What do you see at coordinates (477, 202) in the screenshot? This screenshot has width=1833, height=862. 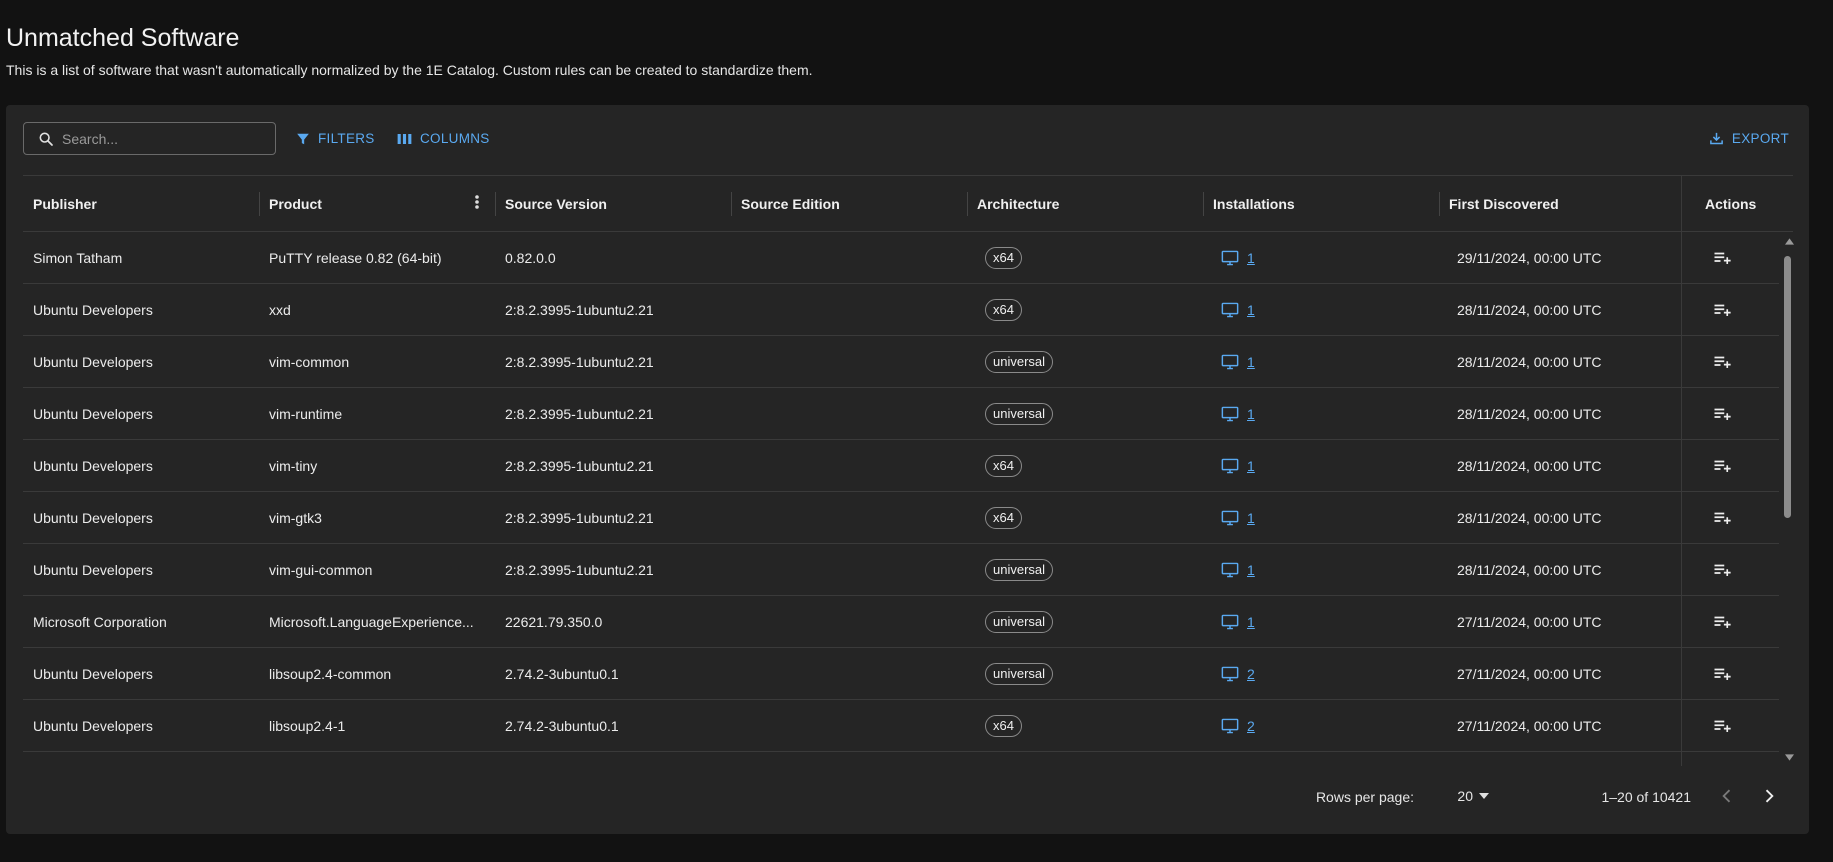 I see `column-menu-icon` at bounding box center [477, 202].